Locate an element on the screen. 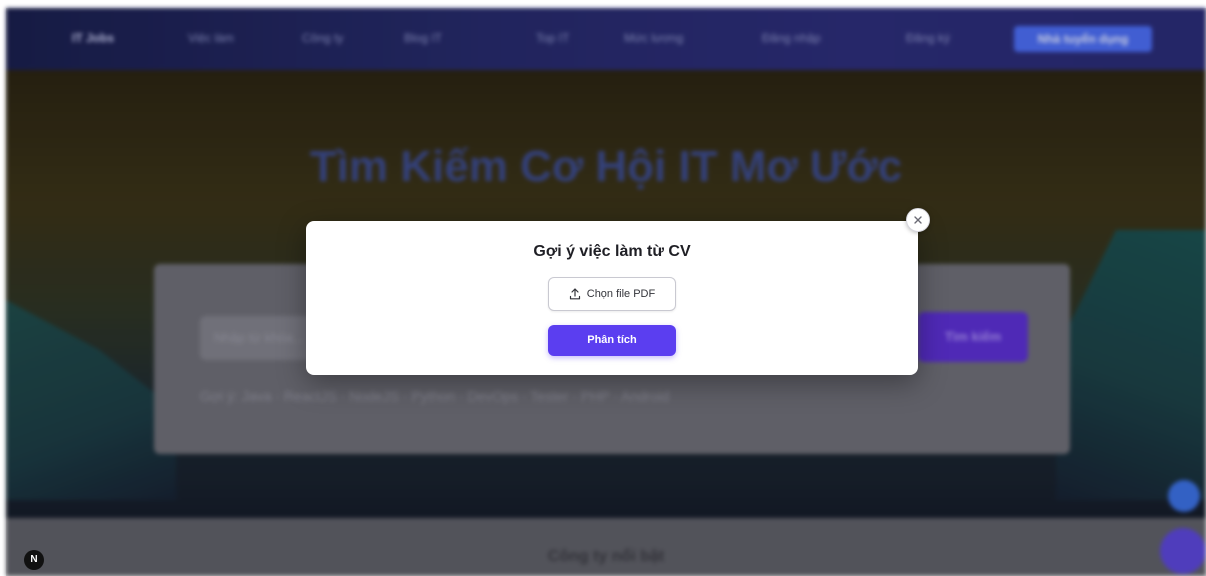 The image size is (1206, 576). choose-pdf-button: Chọn file PDF is located at coordinates (612, 294).